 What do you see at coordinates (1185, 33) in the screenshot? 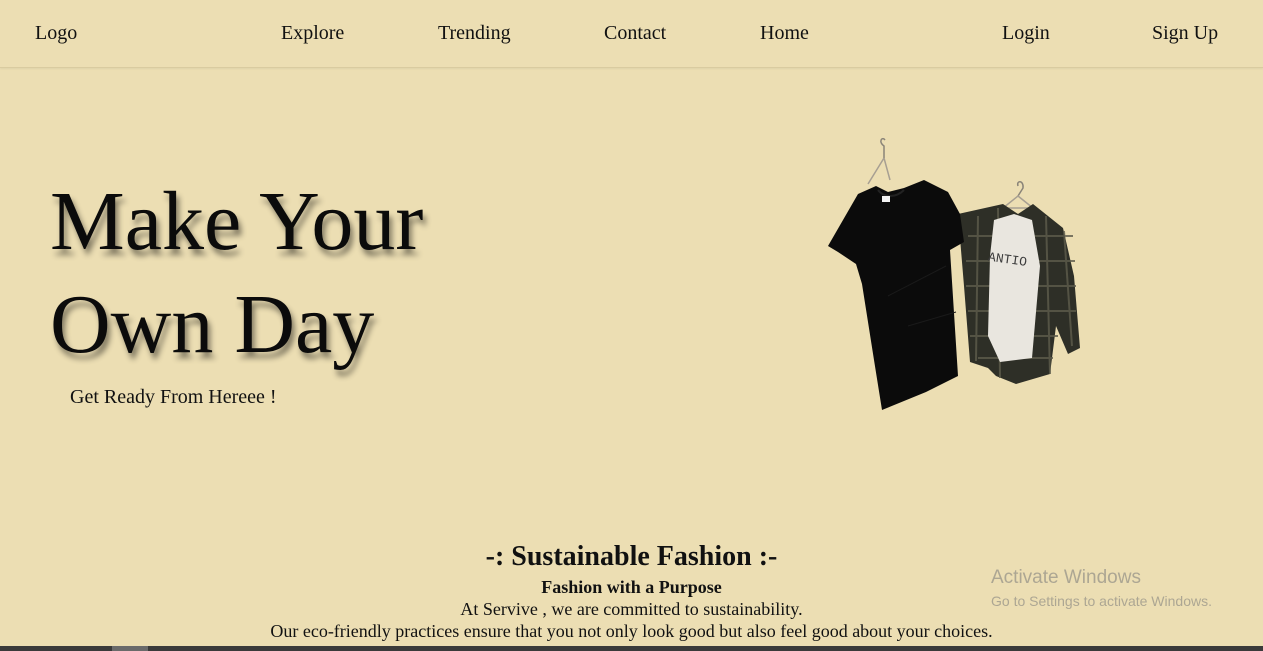
I see `signup-link: Sign Up` at bounding box center [1185, 33].